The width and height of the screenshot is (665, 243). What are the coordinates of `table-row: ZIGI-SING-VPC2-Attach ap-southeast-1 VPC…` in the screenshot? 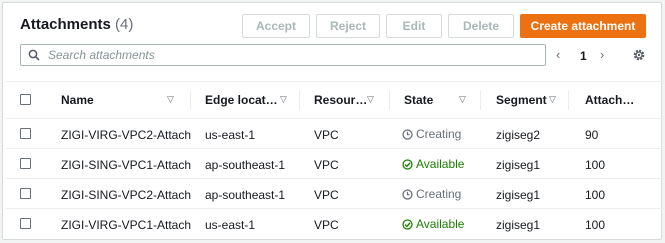 It's located at (335, 194).